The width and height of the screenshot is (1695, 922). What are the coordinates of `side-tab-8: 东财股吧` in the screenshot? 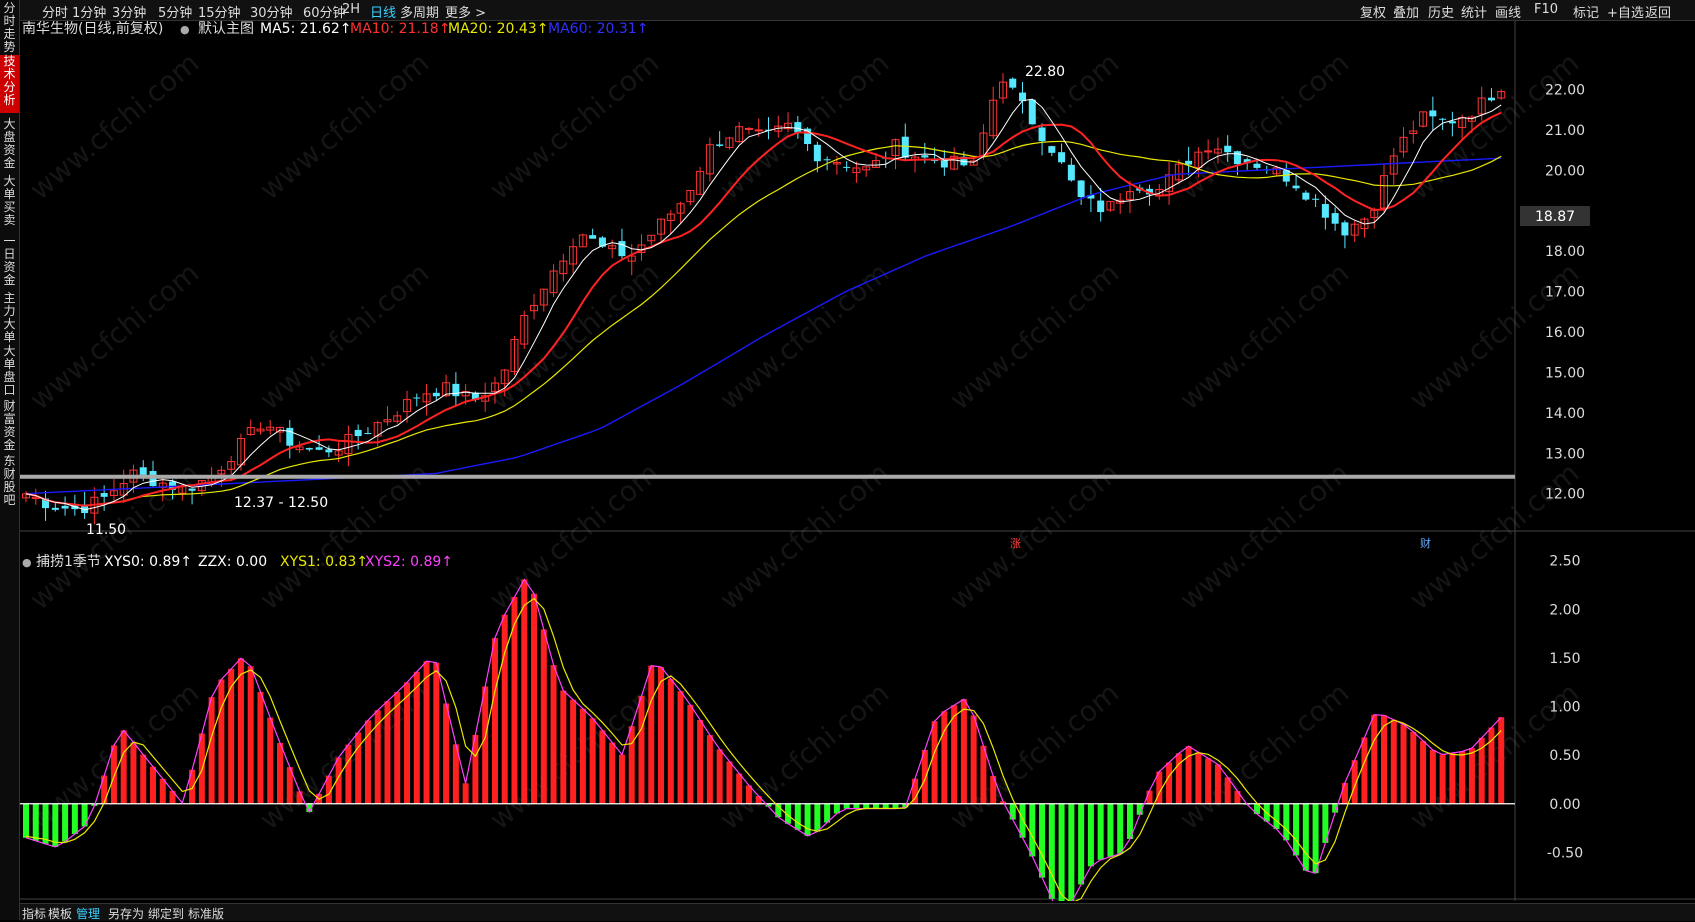 It's located at (9, 484).